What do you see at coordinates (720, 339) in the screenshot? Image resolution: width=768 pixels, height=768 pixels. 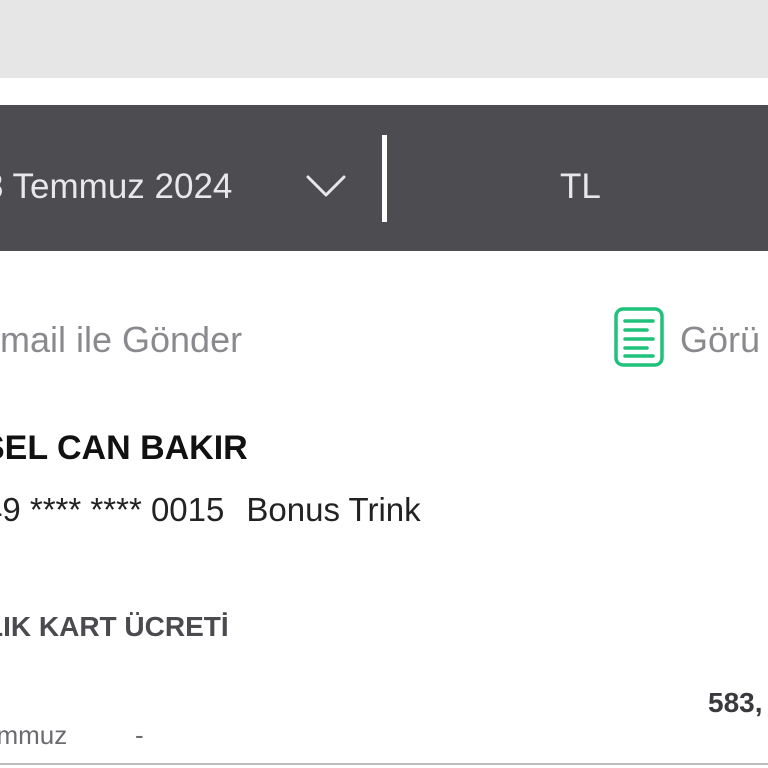 I see `view-statement-label: Görü` at bounding box center [720, 339].